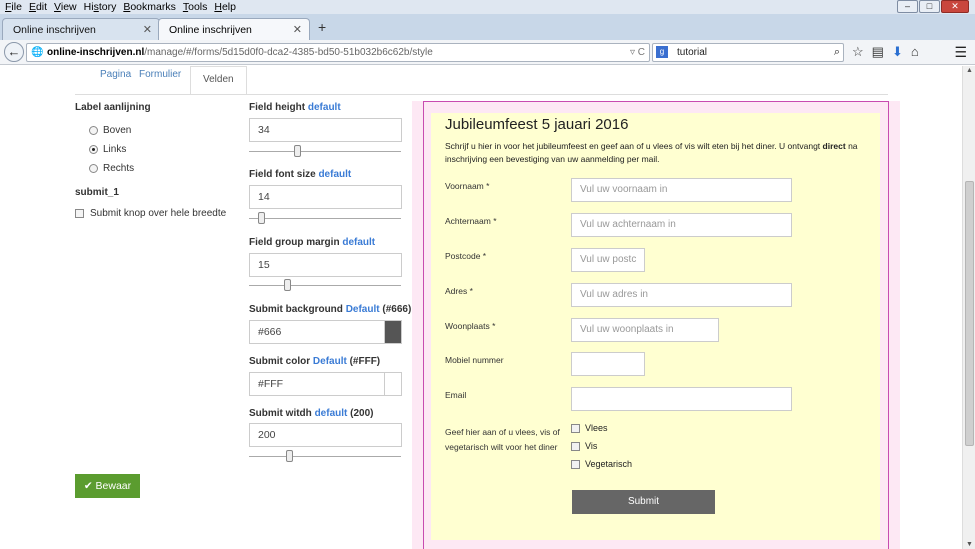 This screenshot has height=549, width=975. Describe the element at coordinates (969, 313) in the screenshot. I see `scrollbar-thumb` at that location.